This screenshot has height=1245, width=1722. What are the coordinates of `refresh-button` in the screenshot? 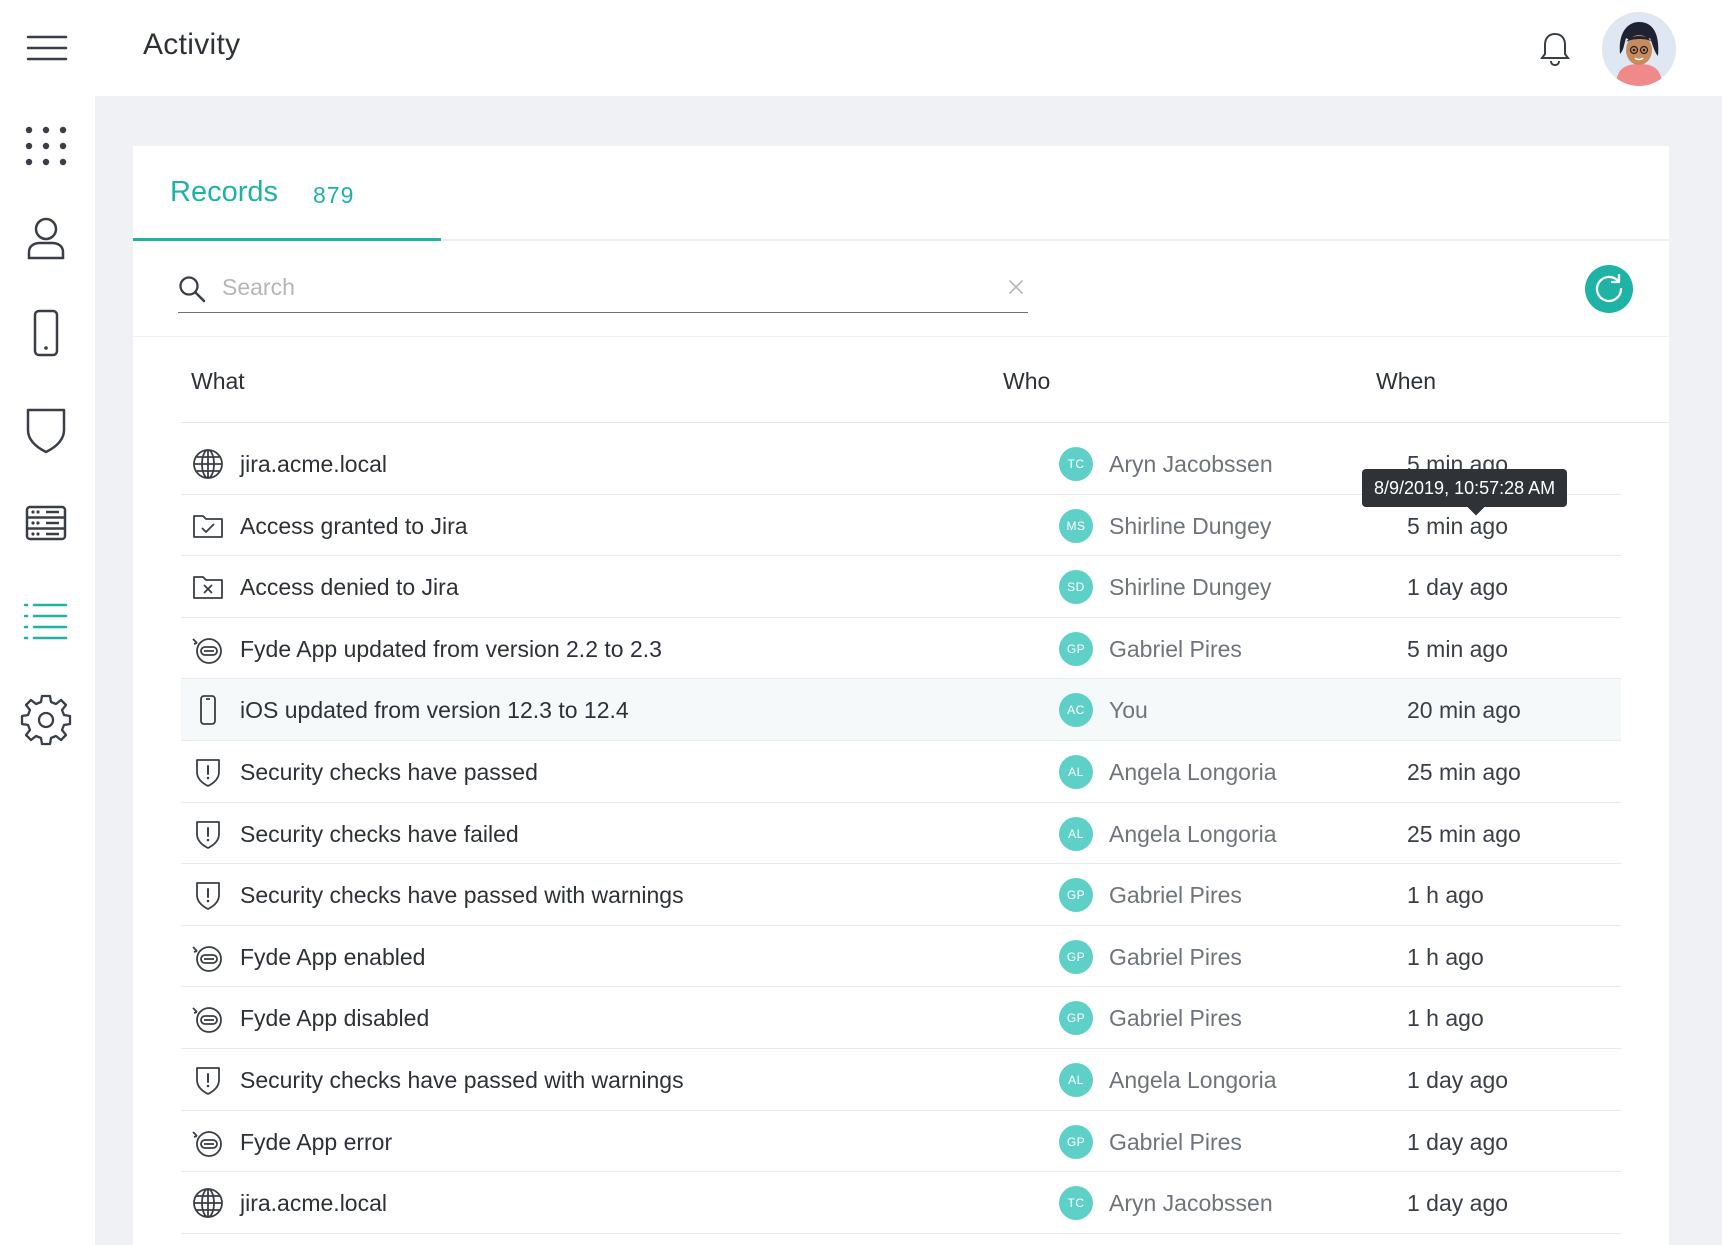 It's located at (1609, 289).